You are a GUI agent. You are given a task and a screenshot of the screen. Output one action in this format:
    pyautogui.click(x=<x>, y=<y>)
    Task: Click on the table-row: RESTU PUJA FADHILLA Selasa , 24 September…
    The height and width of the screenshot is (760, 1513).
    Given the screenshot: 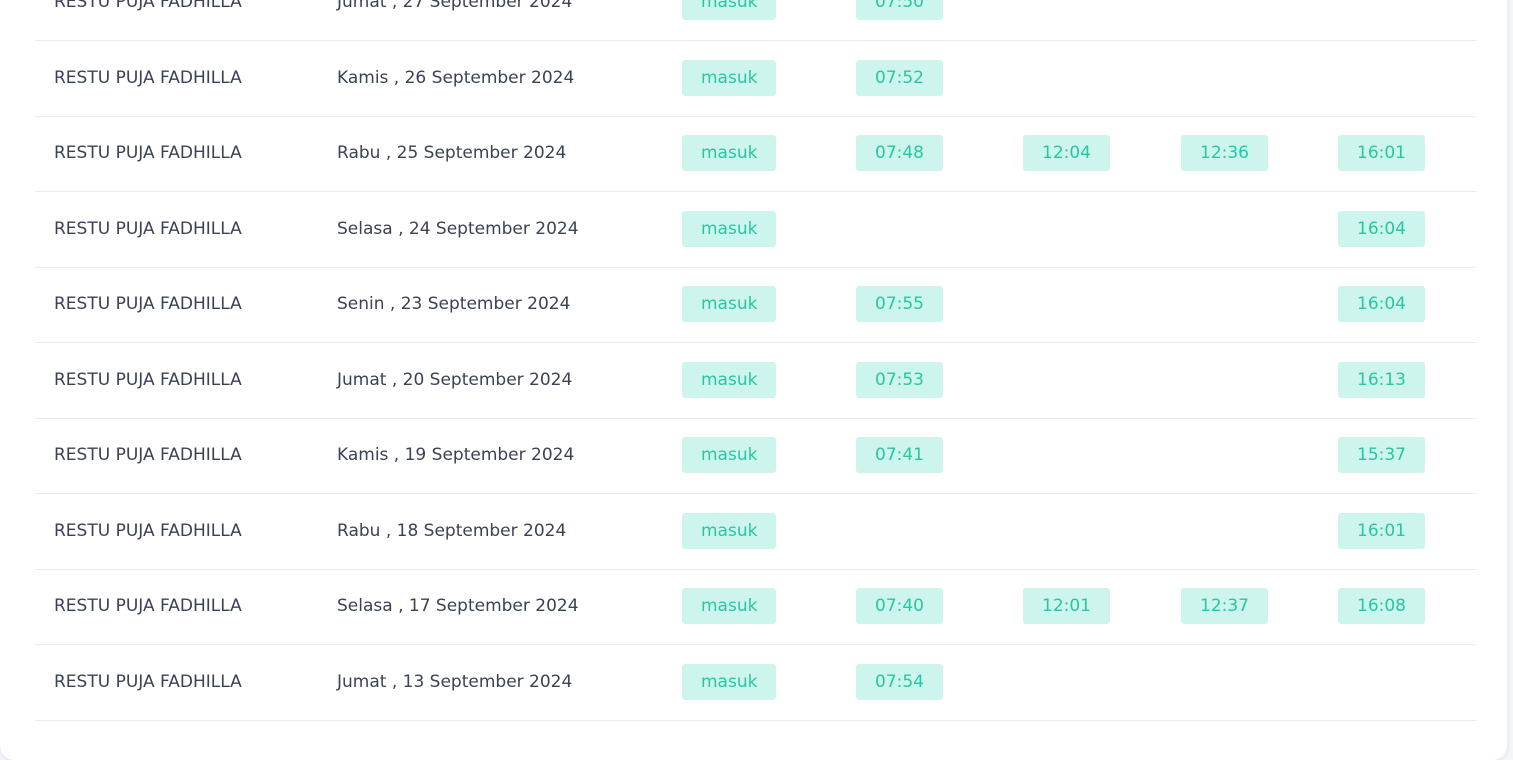 What is the action you would take?
    pyautogui.click(x=755, y=230)
    